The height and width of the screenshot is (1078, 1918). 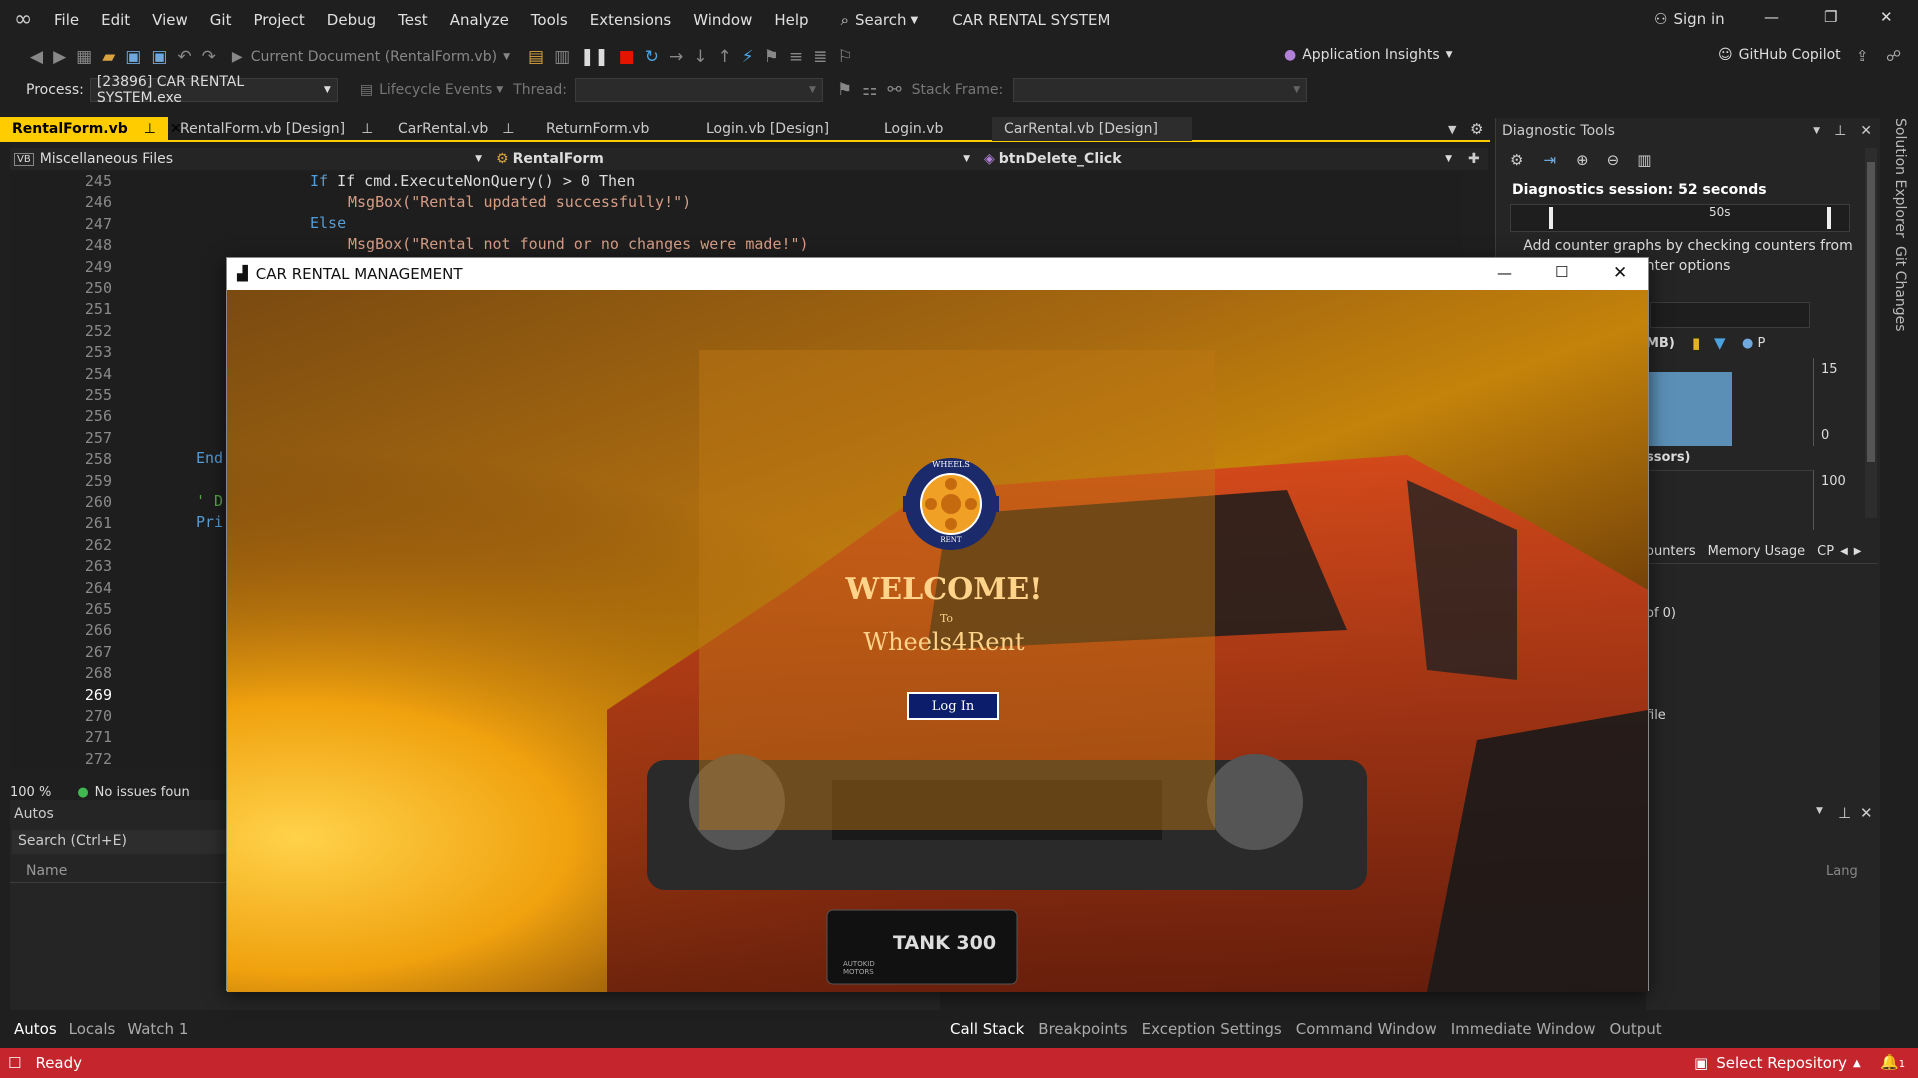 I want to click on thread-dropdown: ▼, so click(x=698, y=90).